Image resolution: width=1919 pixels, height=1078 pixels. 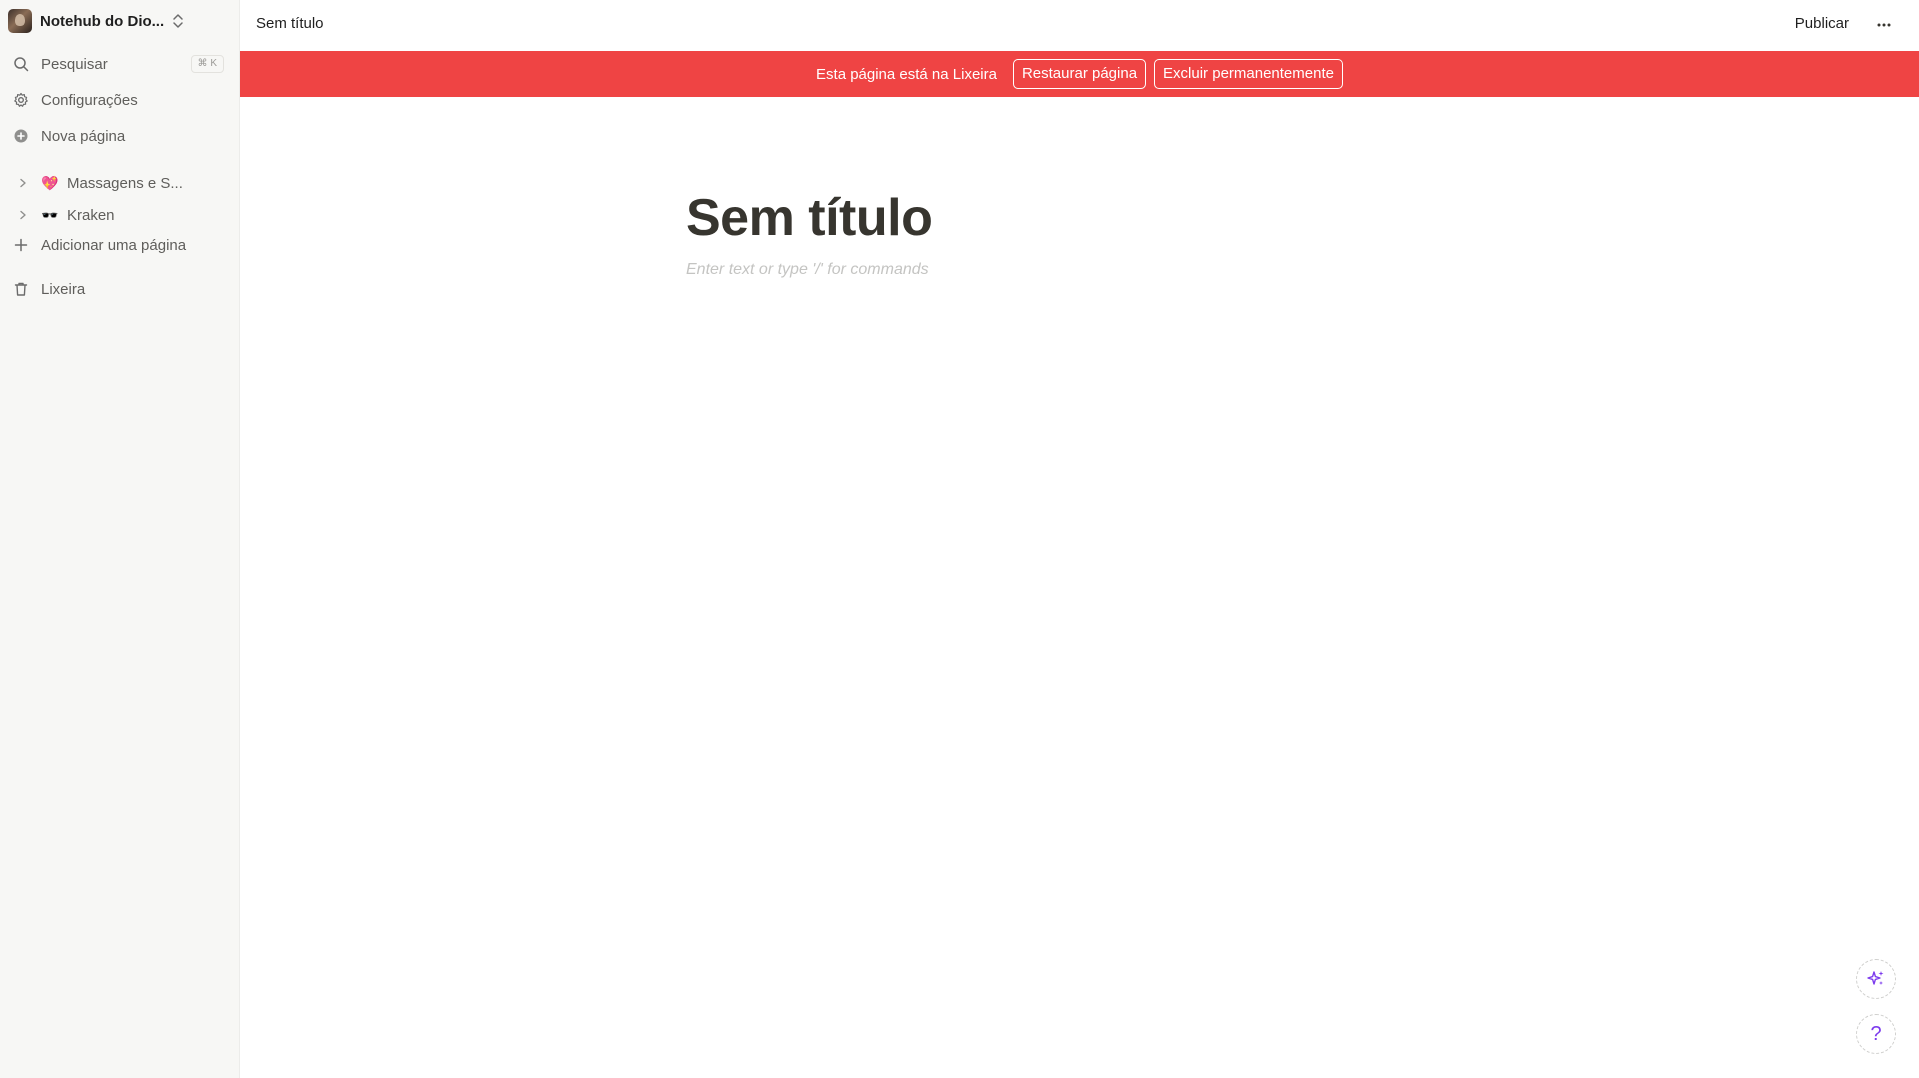 What do you see at coordinates (1822, 23) in the screenshot?
I see `publish-button: Publicar` at bounding box center [1822, 23].